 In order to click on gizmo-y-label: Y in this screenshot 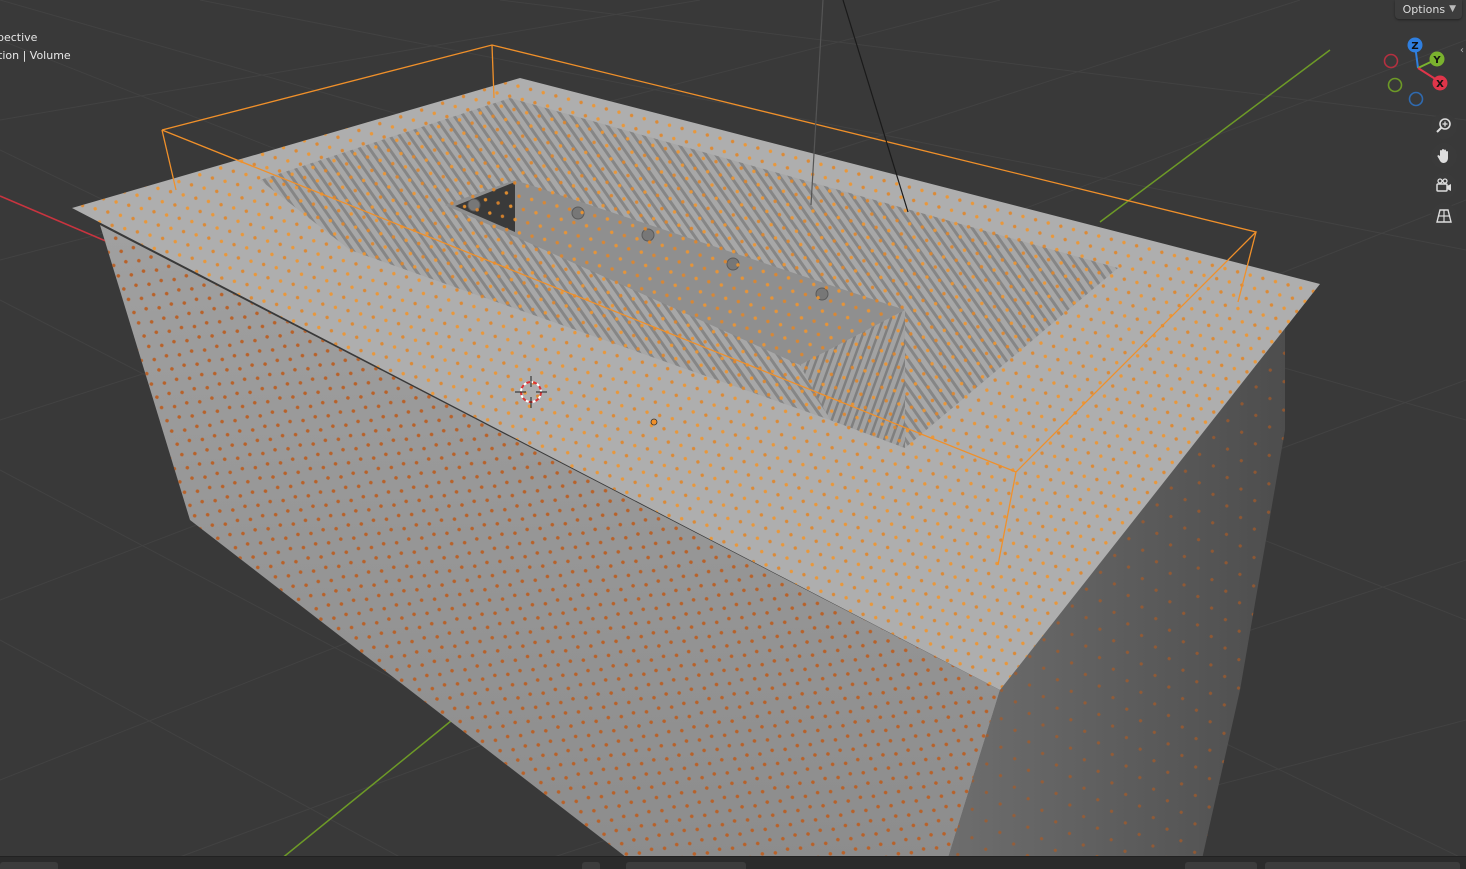, I will do `click(1436, 60)`.